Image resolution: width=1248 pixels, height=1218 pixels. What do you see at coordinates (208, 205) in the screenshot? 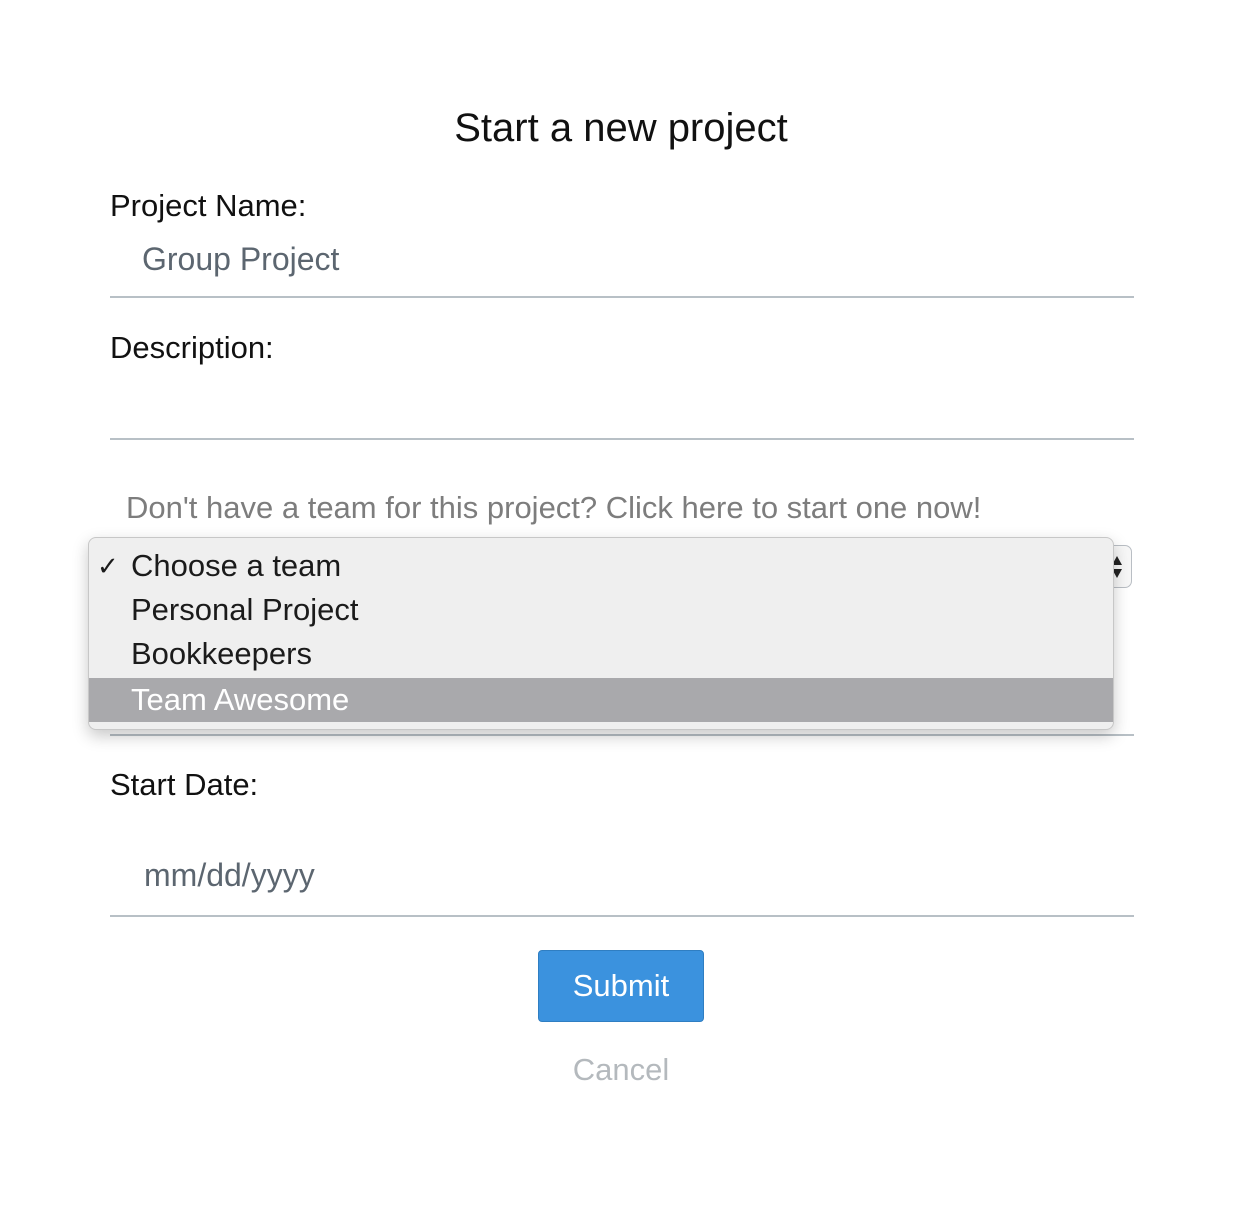
I see `project-name-label: Project Name:` at bounding box center [208, 205].